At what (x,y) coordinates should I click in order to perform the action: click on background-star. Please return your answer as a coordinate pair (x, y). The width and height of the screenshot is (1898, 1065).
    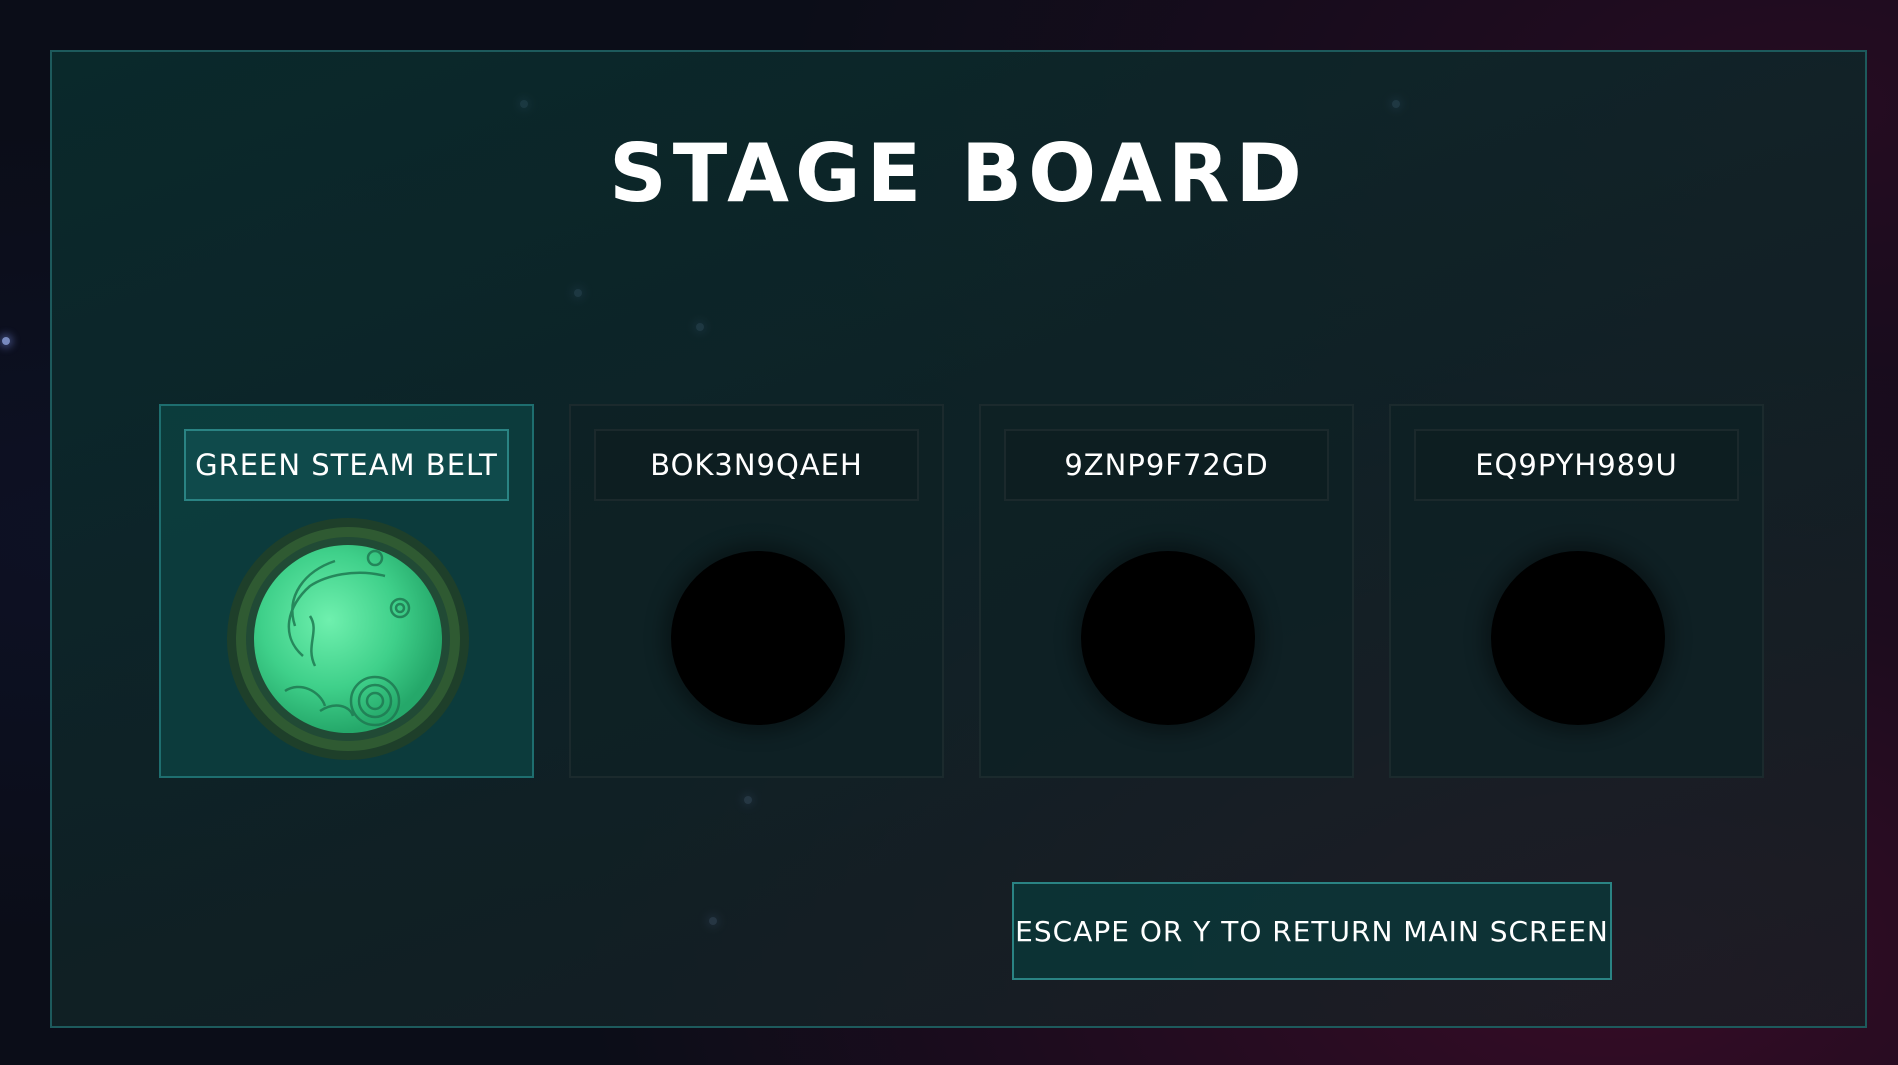
    Looking at the image, I should click on (6, 341).